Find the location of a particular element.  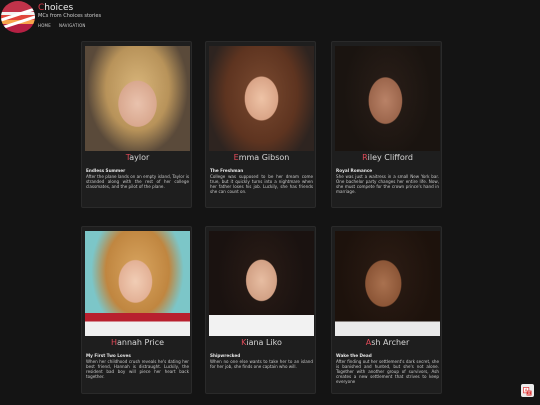

character-name-rest: sh Archer is located at coordinates (390, 342).